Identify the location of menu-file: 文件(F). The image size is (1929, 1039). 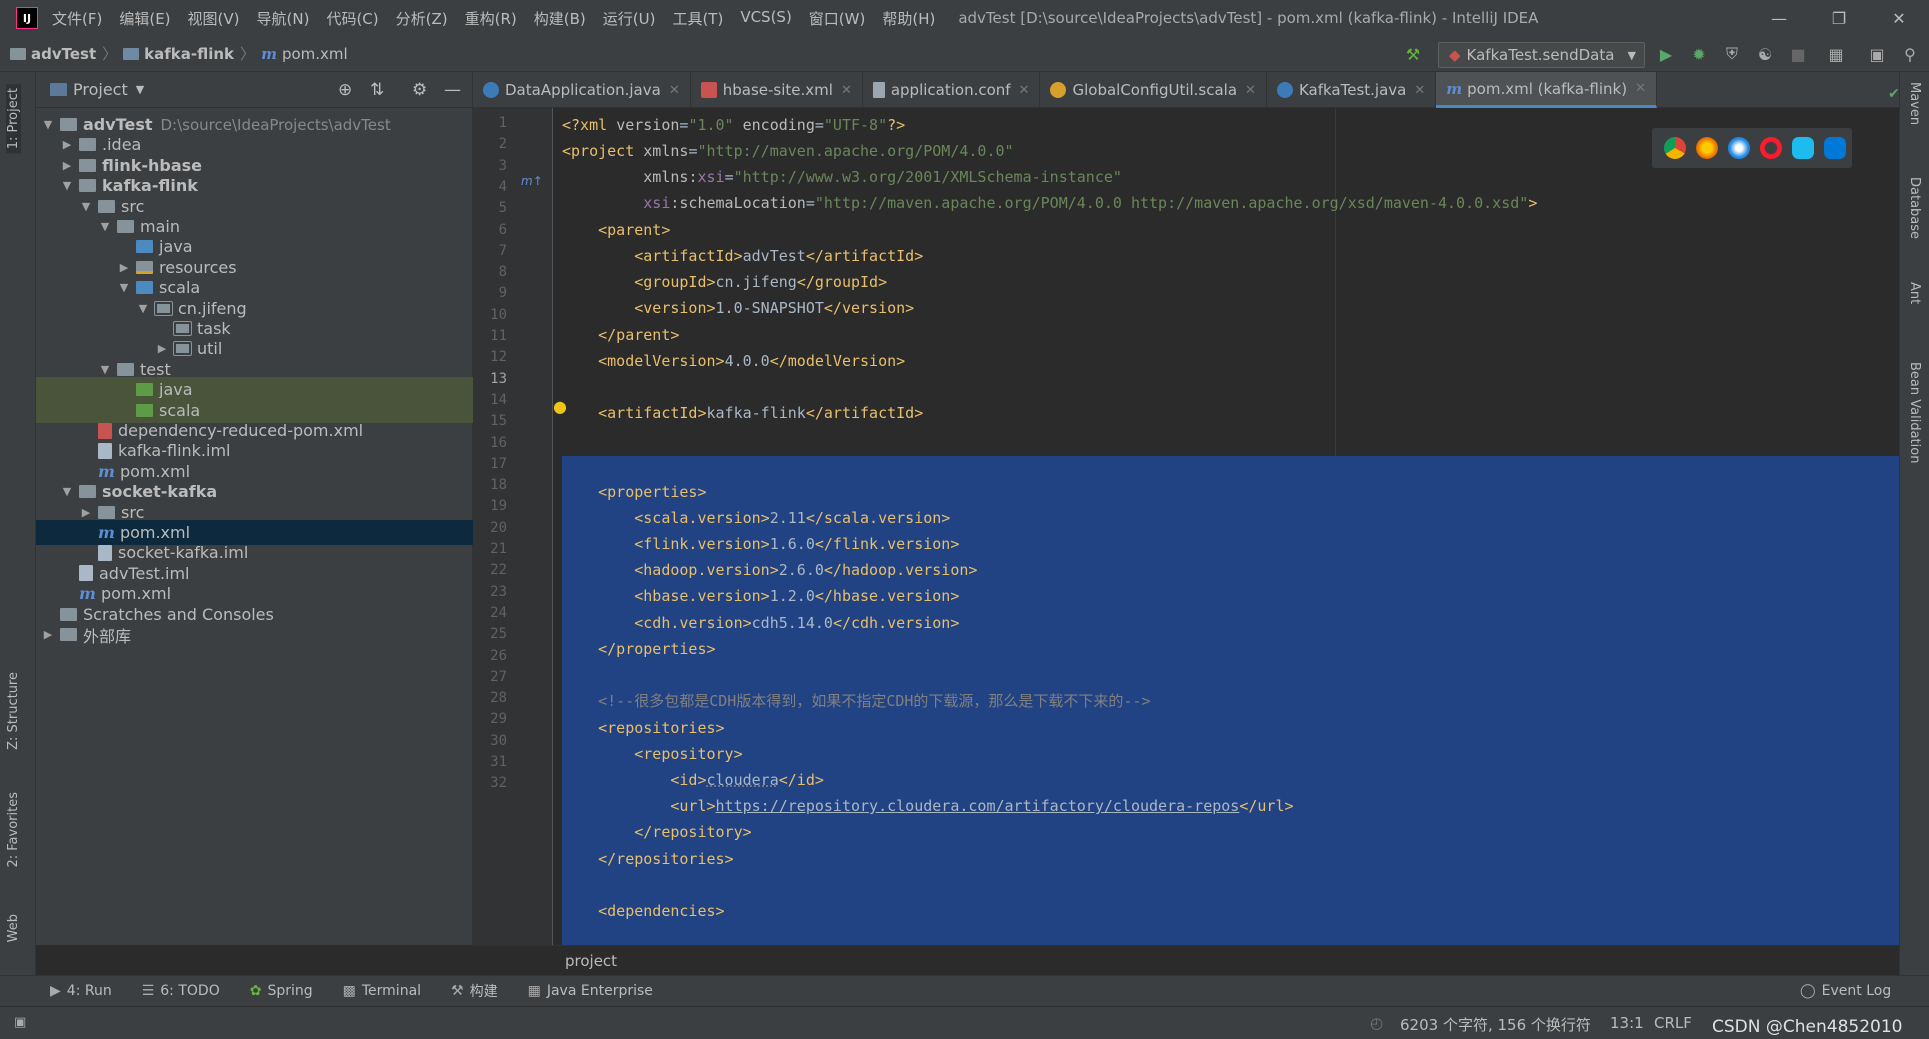
(77, 18).